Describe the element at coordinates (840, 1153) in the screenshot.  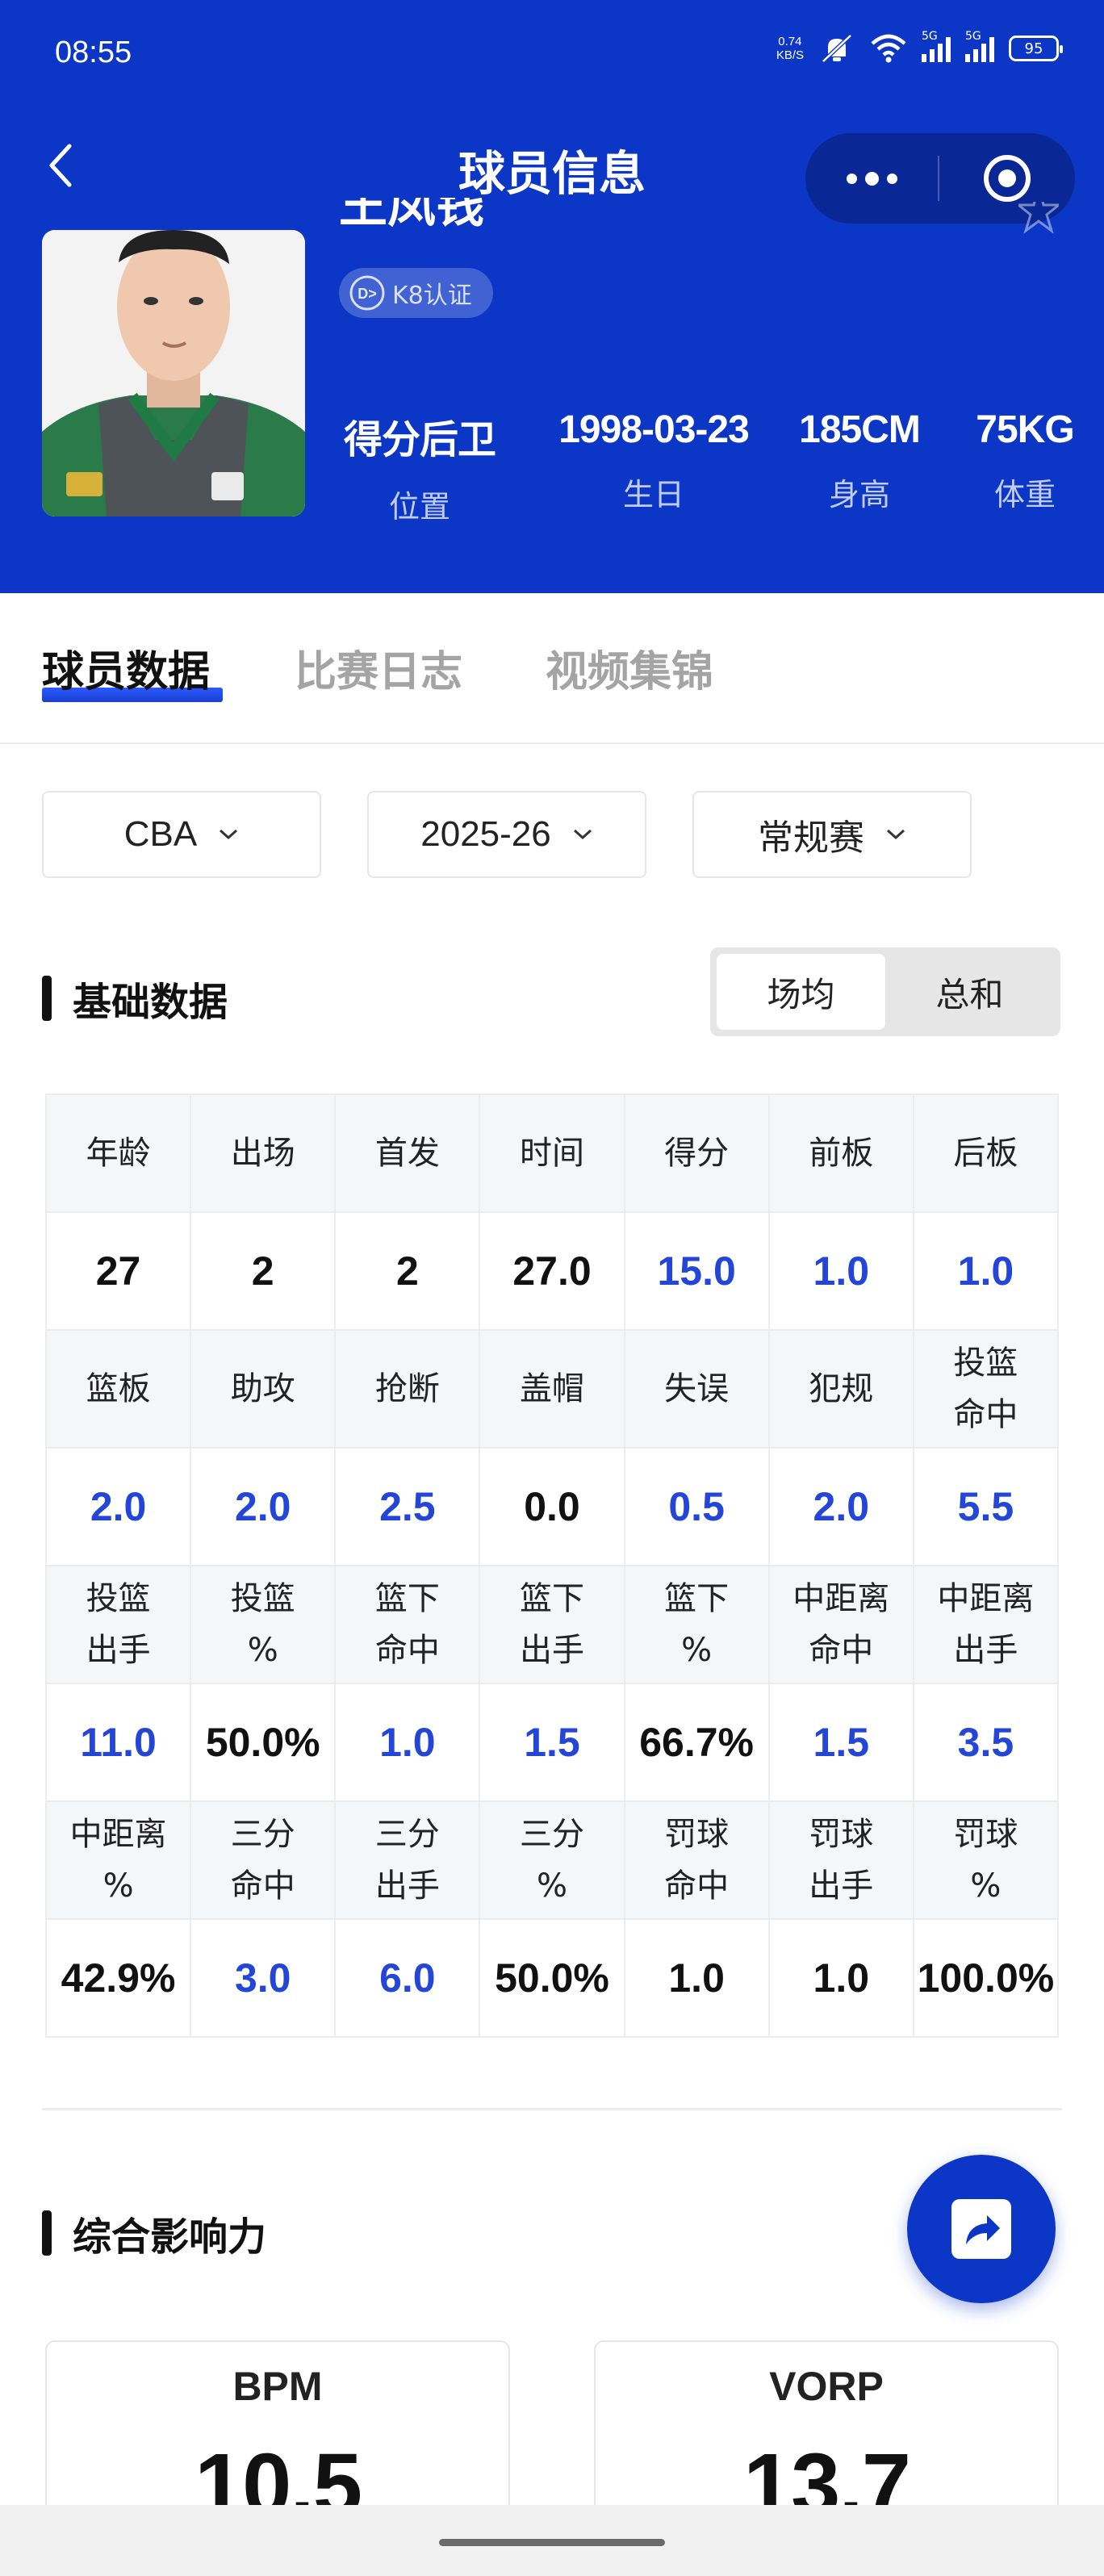
I see `stat-header-cell: 前板` at that location.